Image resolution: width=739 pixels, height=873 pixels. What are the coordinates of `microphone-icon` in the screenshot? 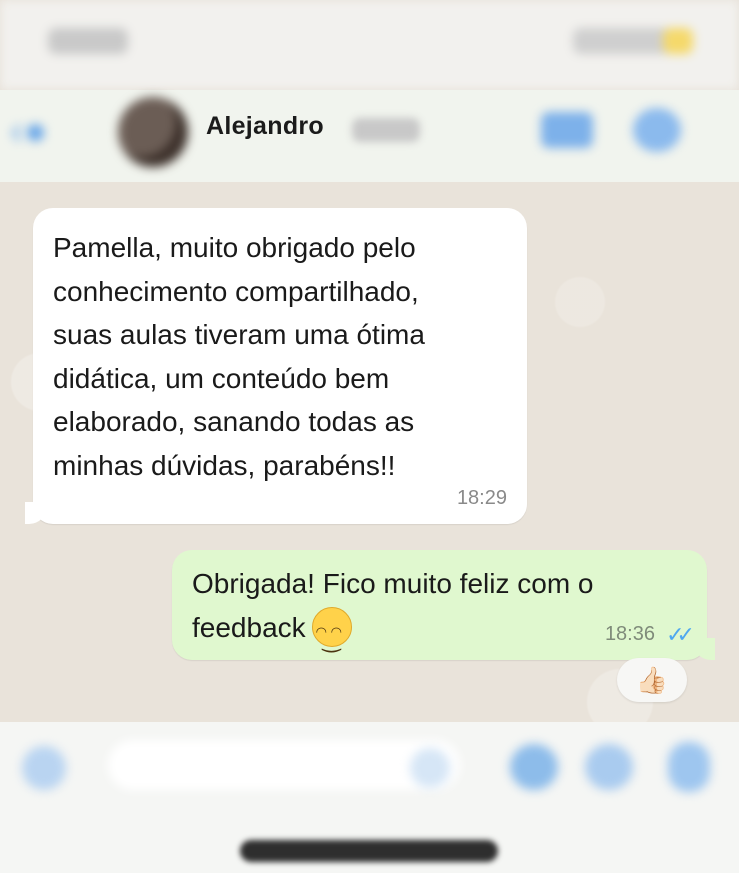 It's located at (689, 767).